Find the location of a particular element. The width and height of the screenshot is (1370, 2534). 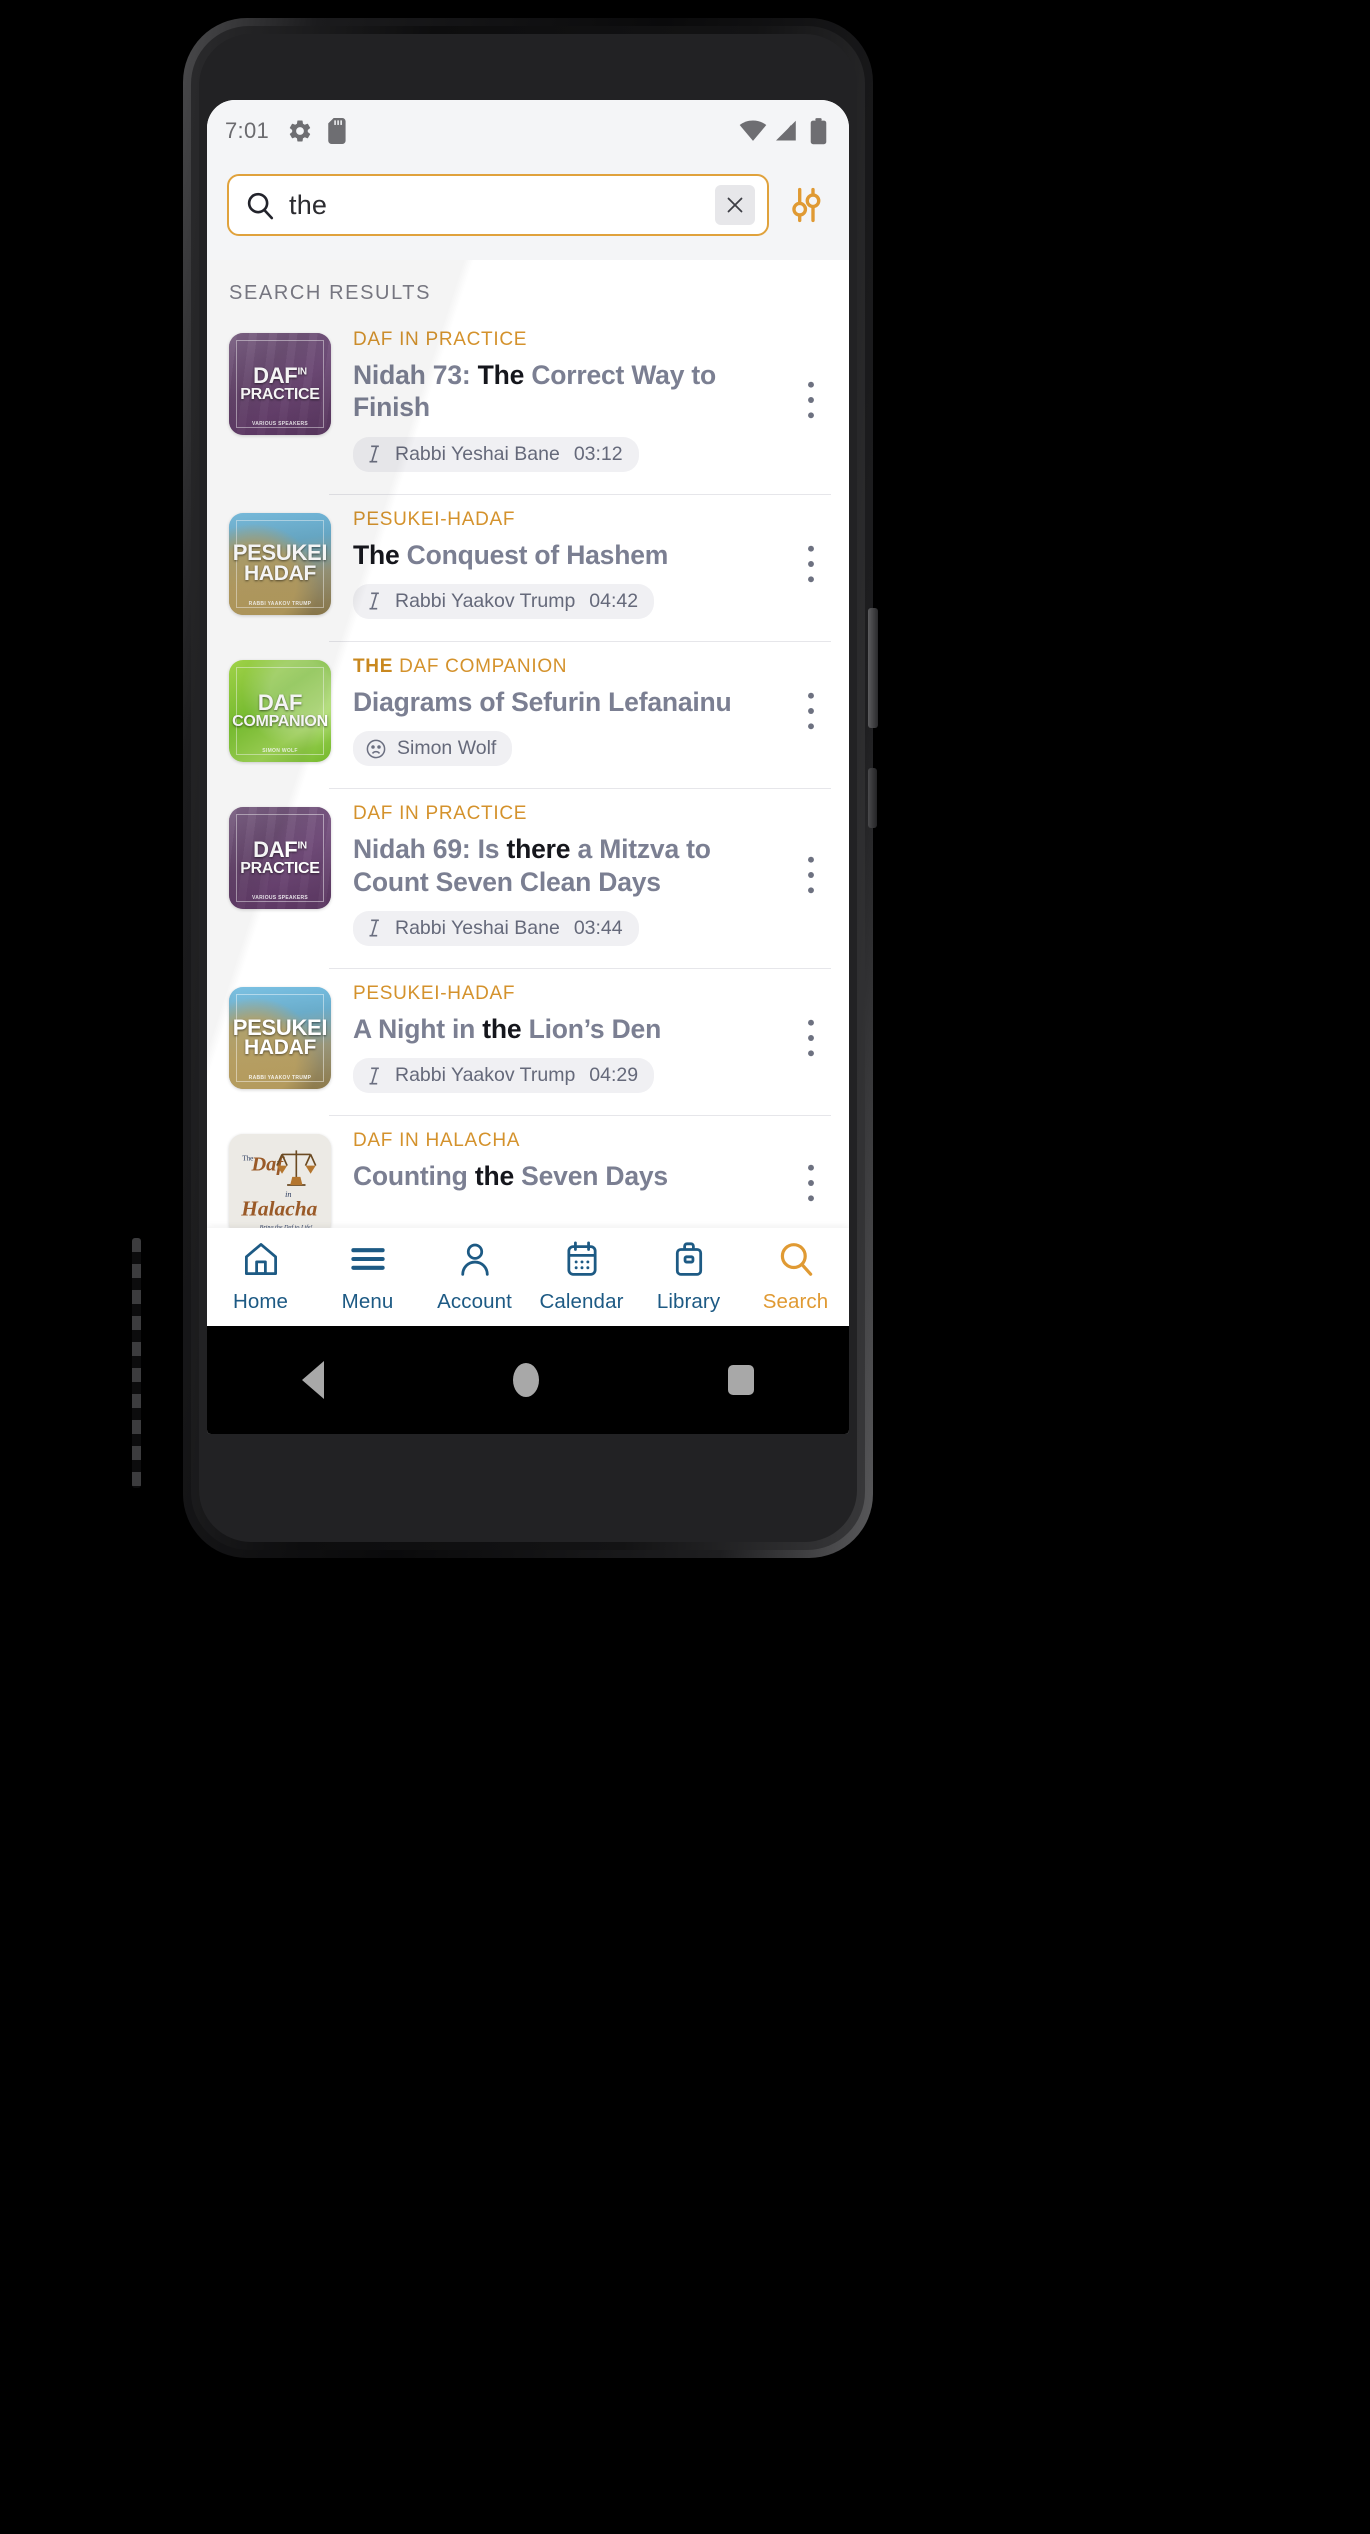

search-results-header: SEARCH RESULTS is located at coordinates (330, 293).